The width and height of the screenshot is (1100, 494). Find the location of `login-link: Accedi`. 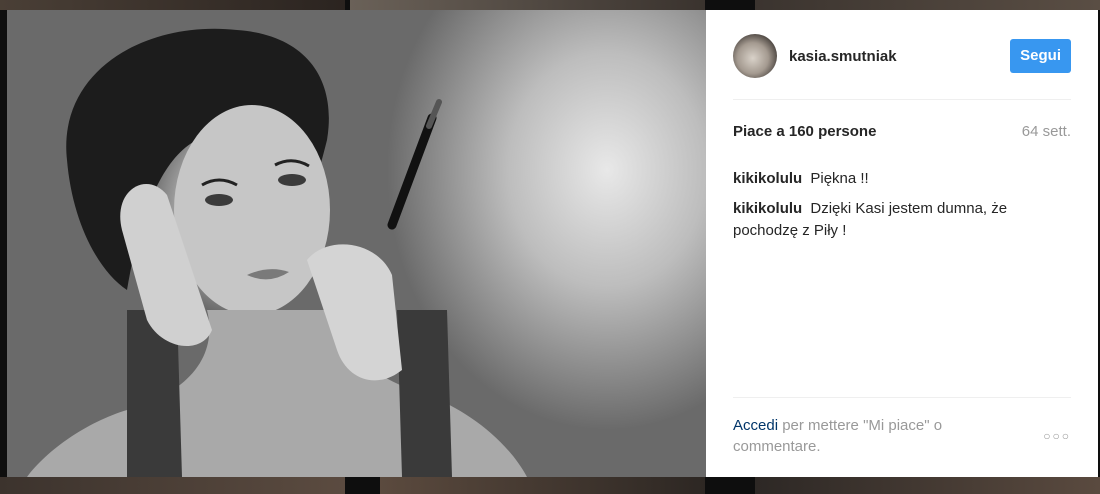

login-link: Accedi is located at coordinates (755, 425).